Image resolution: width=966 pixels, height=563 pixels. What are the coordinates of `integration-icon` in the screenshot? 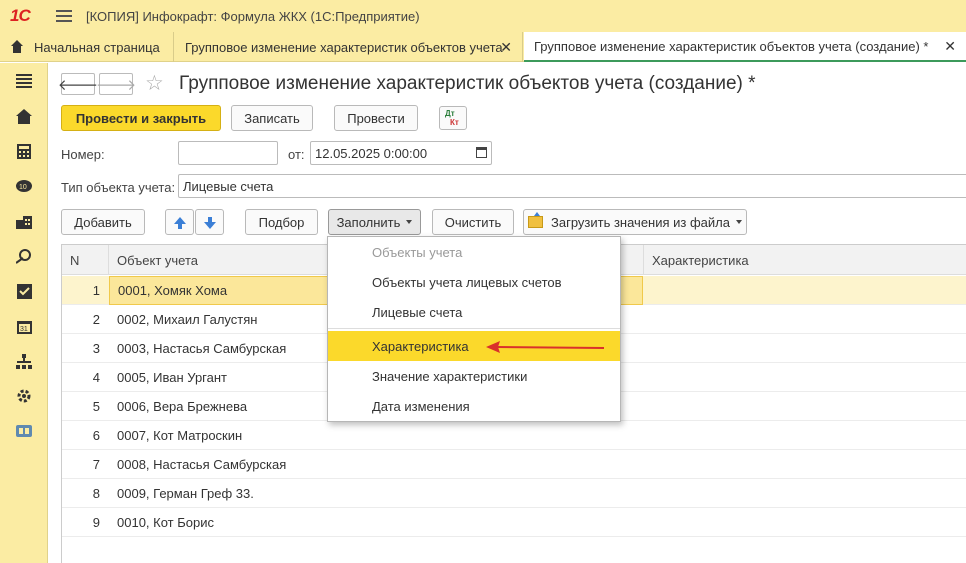 It's located at (24, 431).